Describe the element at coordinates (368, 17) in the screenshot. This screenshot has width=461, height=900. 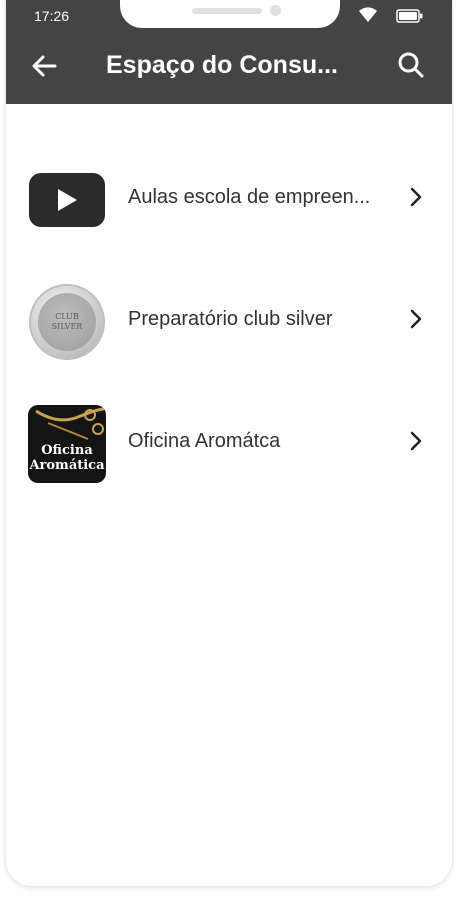
I see `wifi-icon` at that location.